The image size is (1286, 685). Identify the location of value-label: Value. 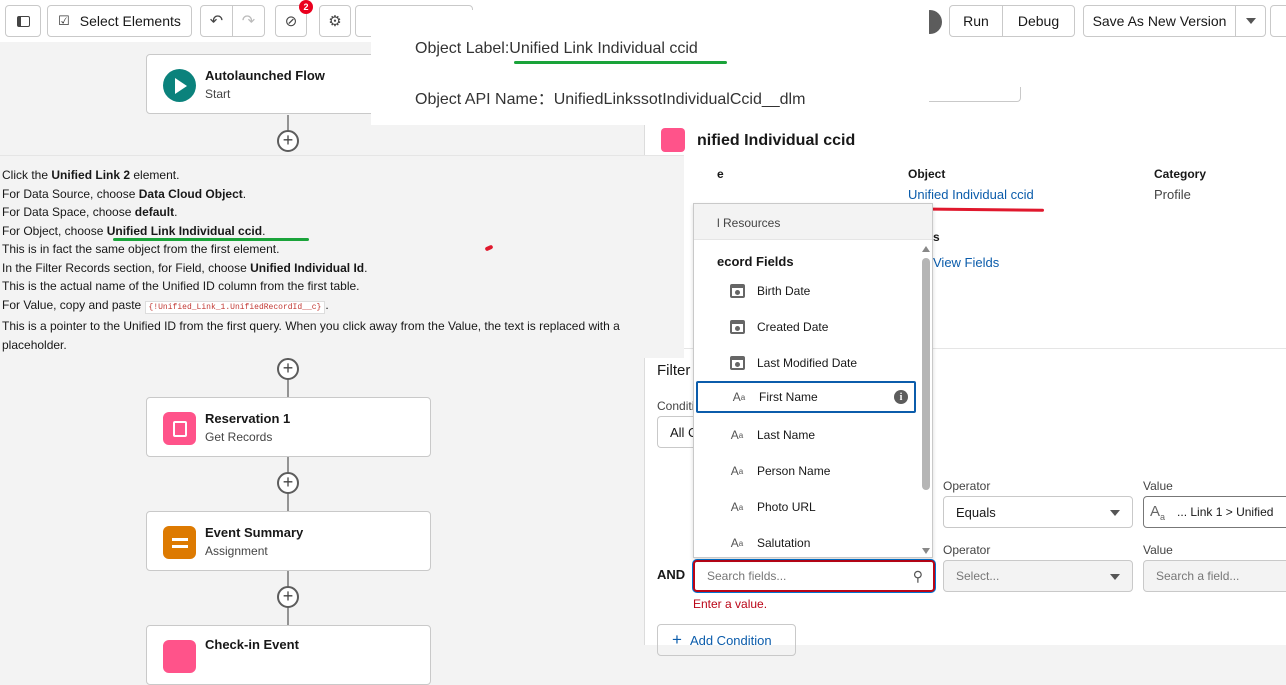
(1158, 550).